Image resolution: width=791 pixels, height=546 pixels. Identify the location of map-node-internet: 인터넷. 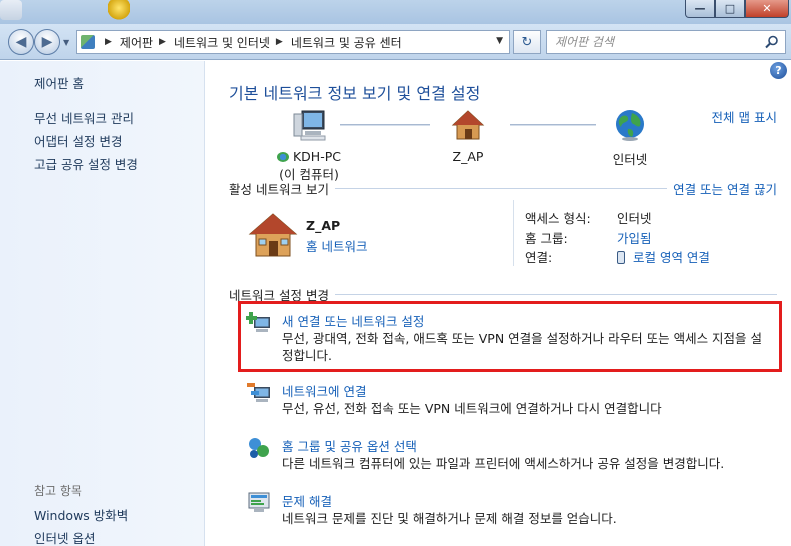
(630, 138).